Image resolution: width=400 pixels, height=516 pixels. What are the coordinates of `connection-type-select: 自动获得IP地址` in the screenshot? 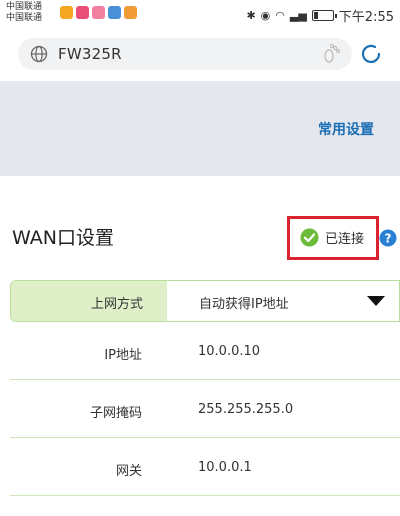 It's located at (244, 302).